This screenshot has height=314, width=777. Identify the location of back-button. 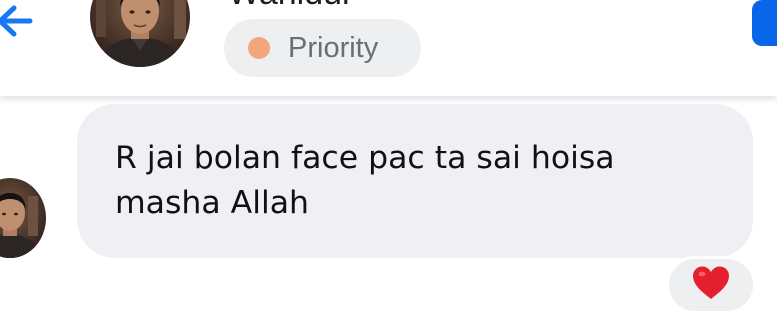
(20, 22).